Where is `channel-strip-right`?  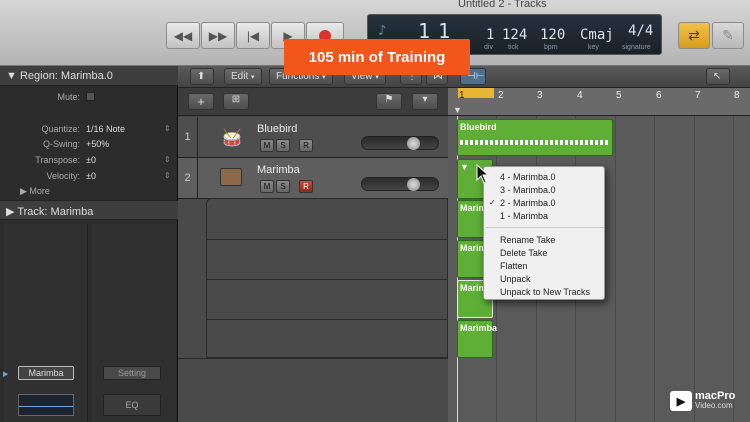 channel-strip-right is located at coordinates (134, 323).